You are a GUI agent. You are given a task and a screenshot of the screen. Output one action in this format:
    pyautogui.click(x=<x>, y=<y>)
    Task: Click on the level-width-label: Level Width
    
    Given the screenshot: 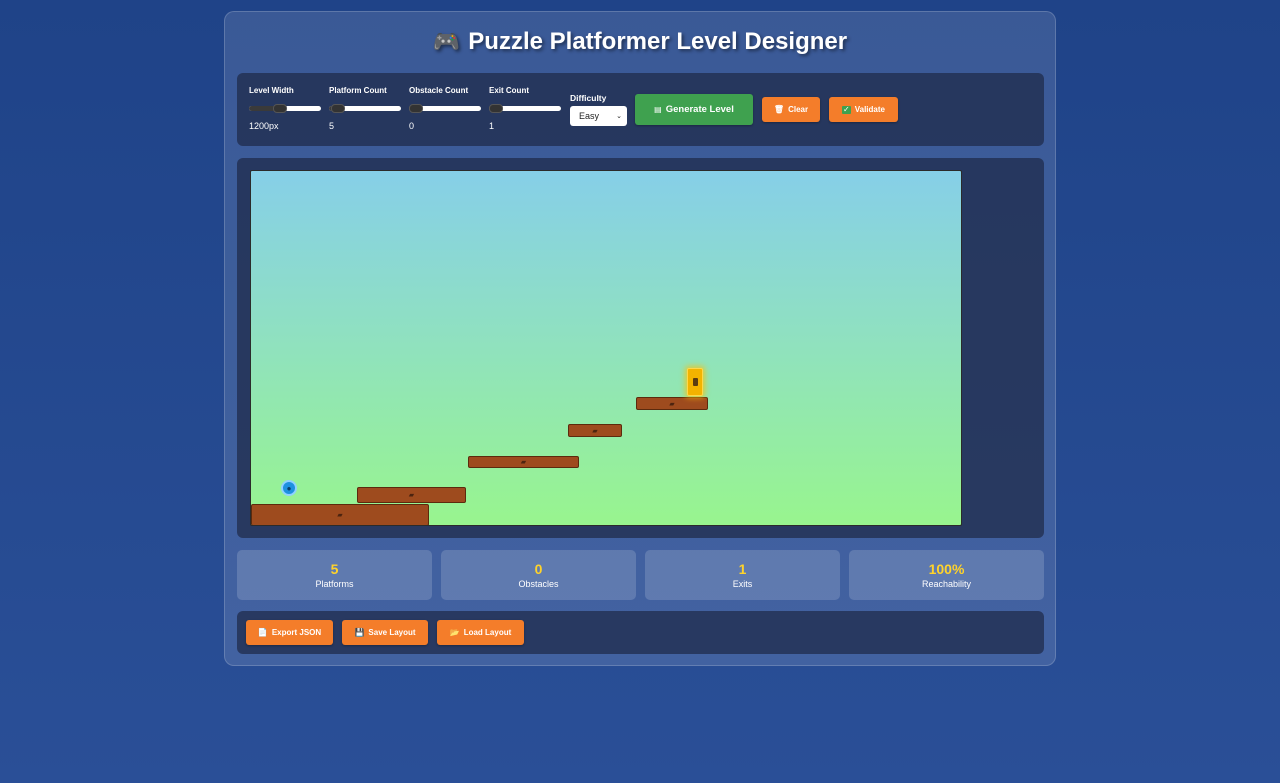 What is the action you would take?
    pyautogui.click(x=271, y=90)
    